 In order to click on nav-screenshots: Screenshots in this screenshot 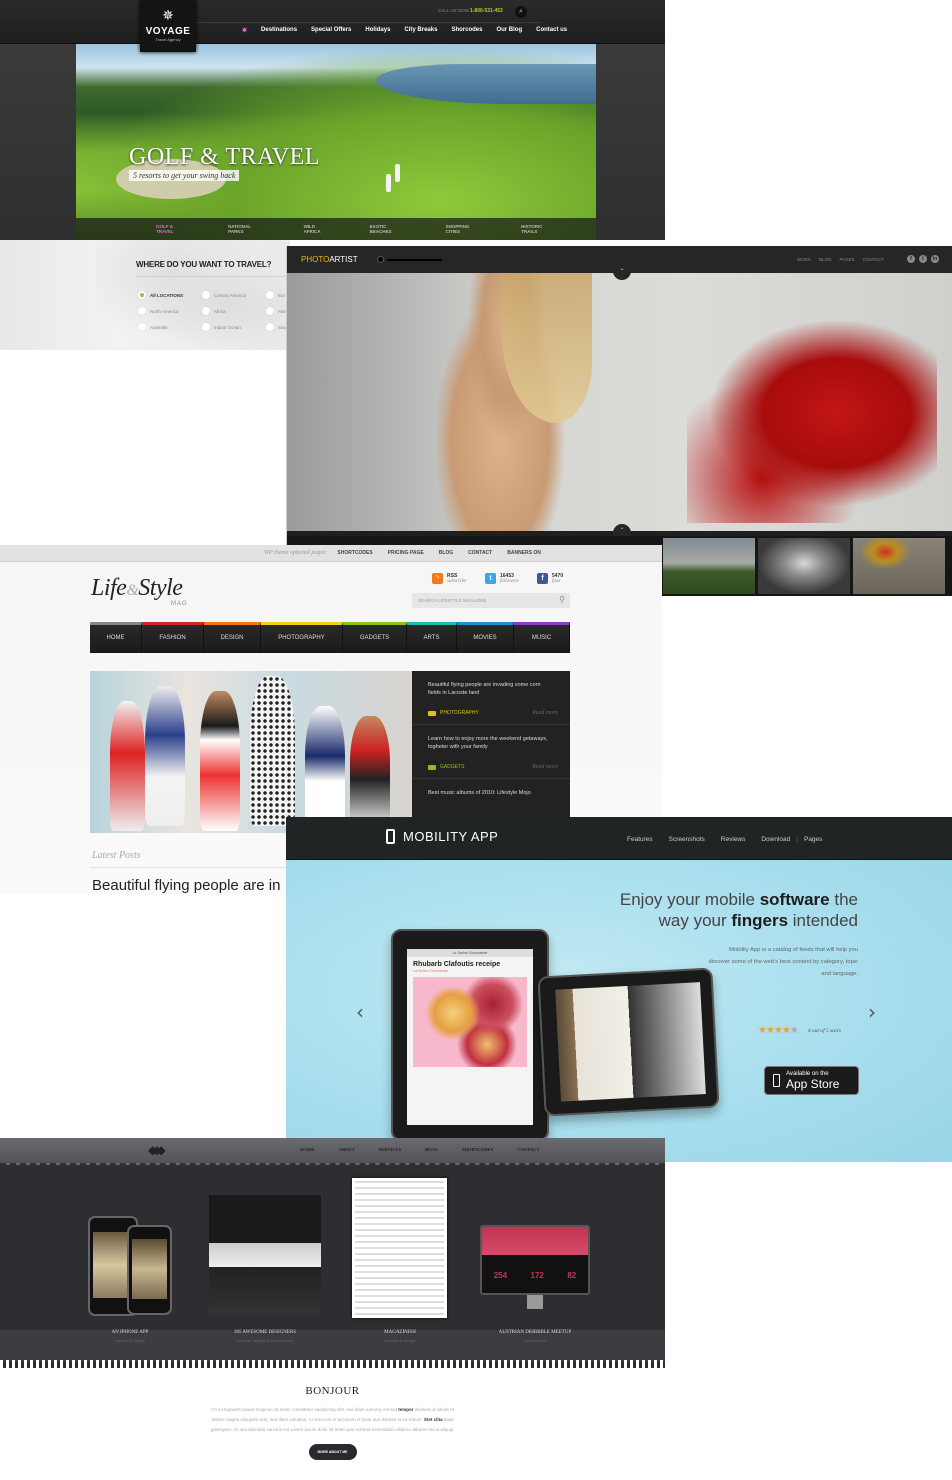, I will do `click(687, 839)`.